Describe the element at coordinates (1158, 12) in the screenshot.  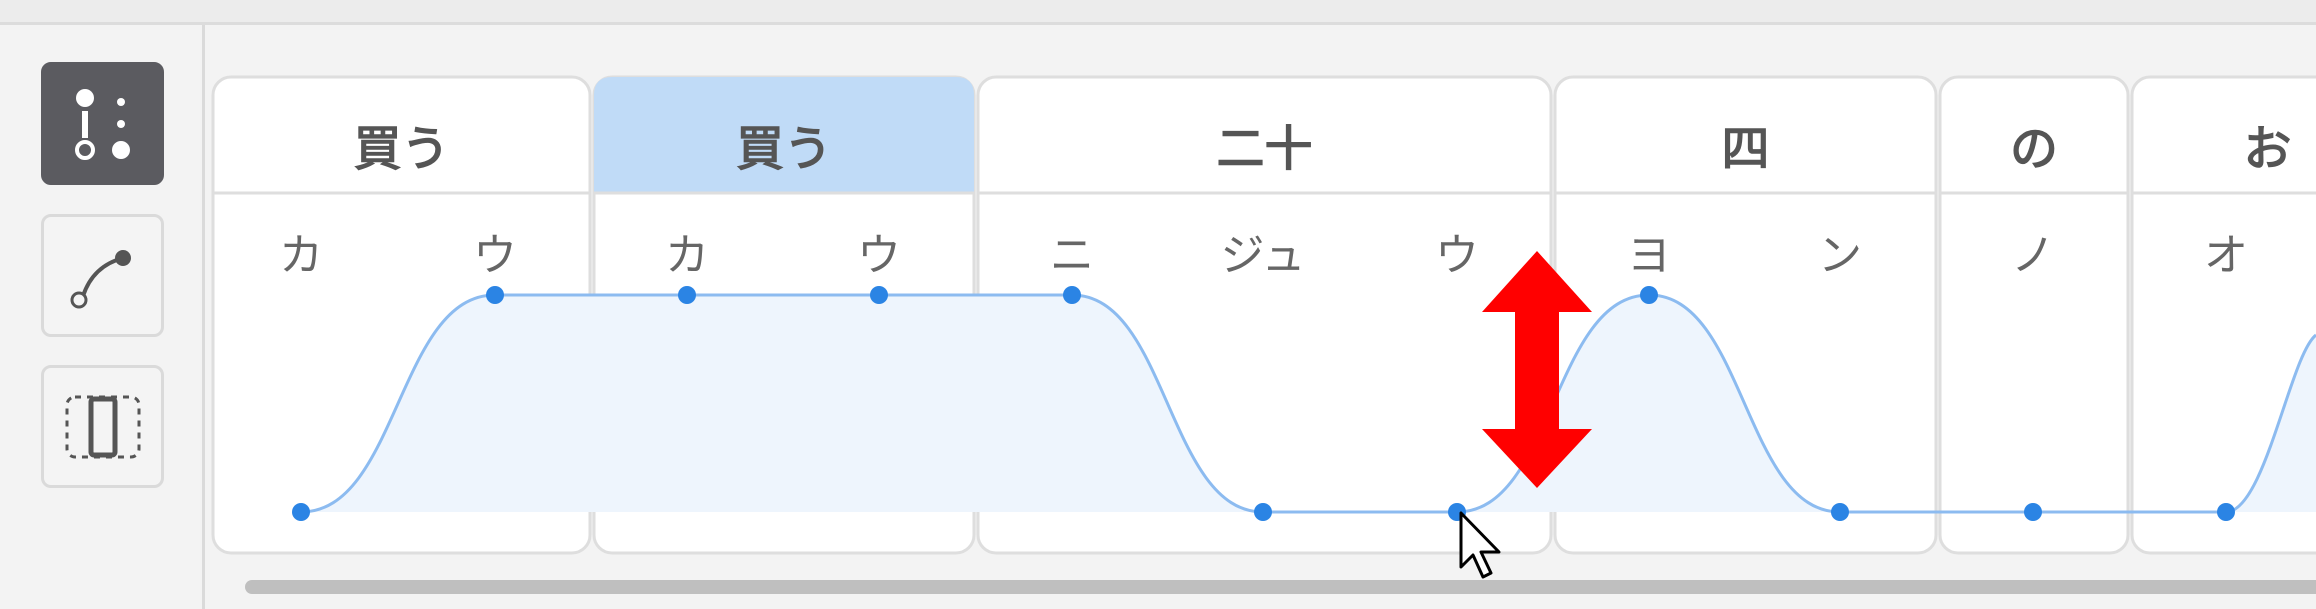
I see `top-bar` at that location.